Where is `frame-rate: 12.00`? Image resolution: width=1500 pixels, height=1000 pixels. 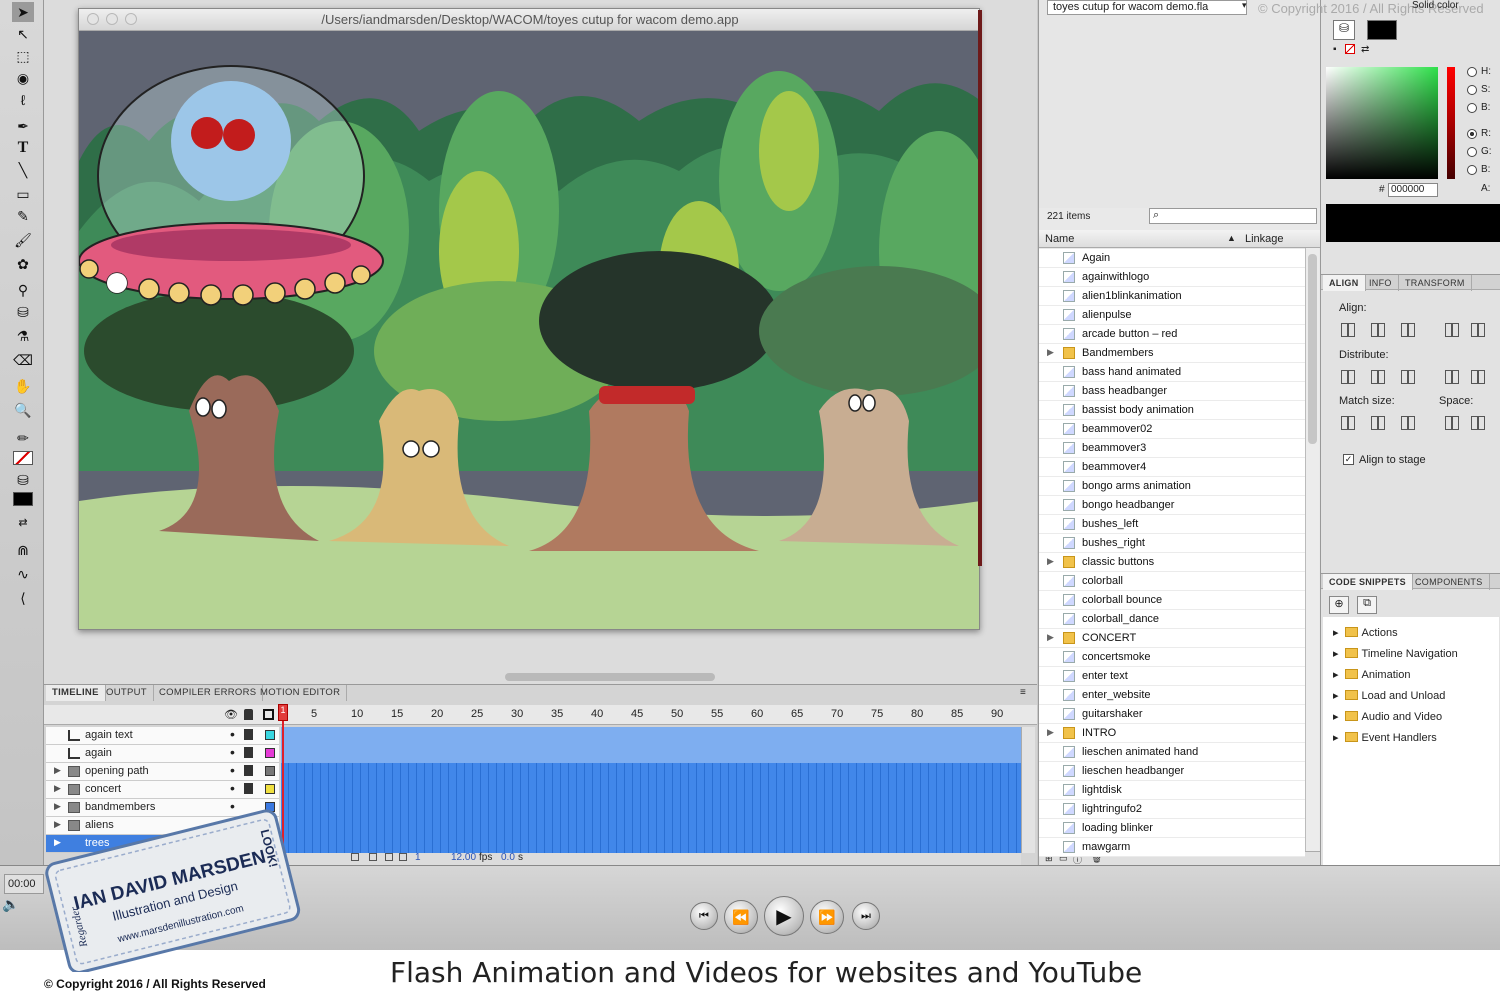 frame-rate: 12.00 is located at coordinates (463, 857).